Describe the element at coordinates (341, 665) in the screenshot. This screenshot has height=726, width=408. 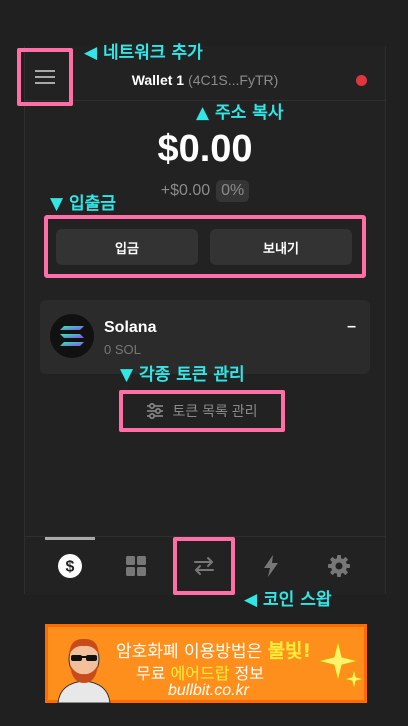
I see `sparkle-icon` at that location.